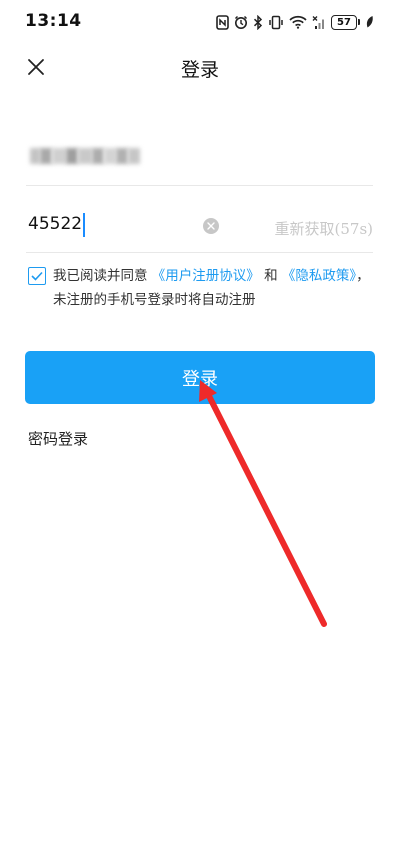  Describe the element at coordinates (319, 22) in the screenshot. I see `no-signal-icon` at that location.